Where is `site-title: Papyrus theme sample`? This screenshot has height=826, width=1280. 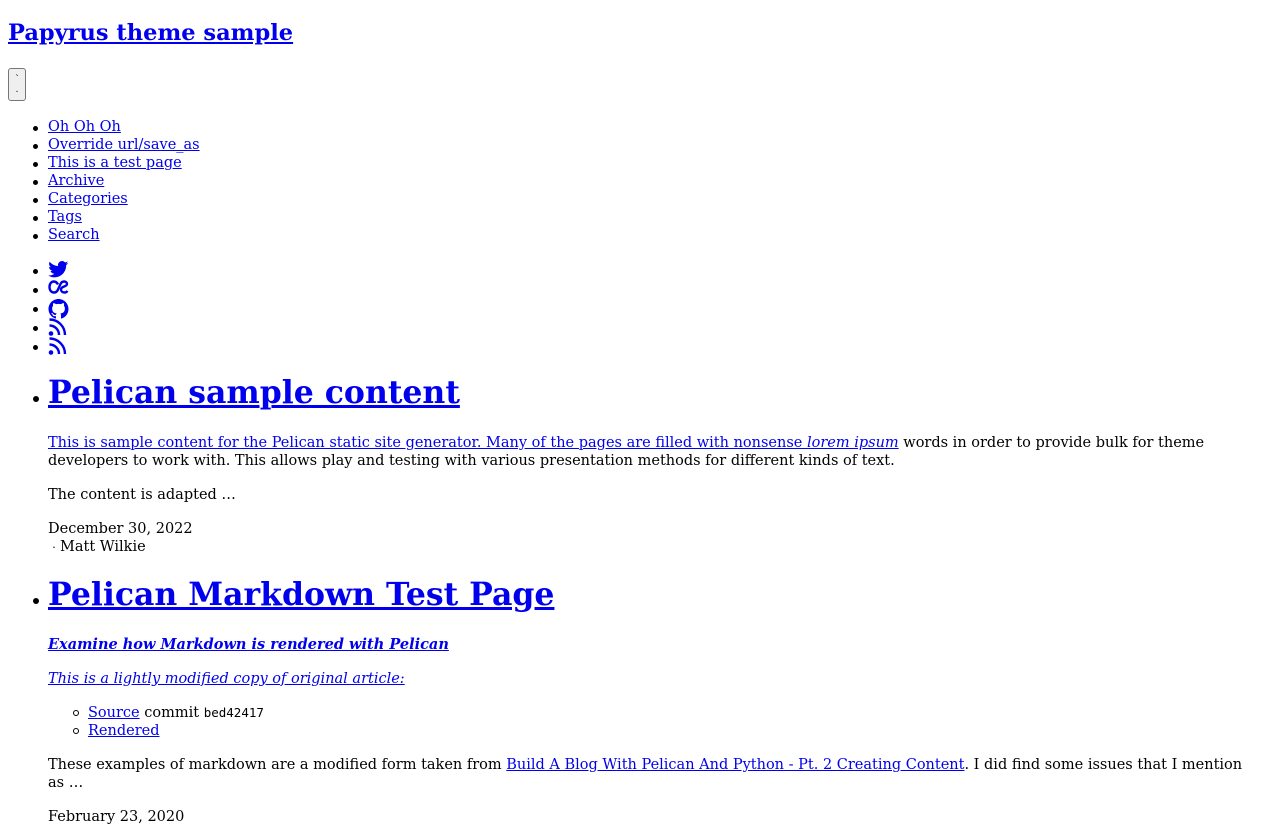
site-title: Papyrus theme sample is located at coordinates (150, 33).